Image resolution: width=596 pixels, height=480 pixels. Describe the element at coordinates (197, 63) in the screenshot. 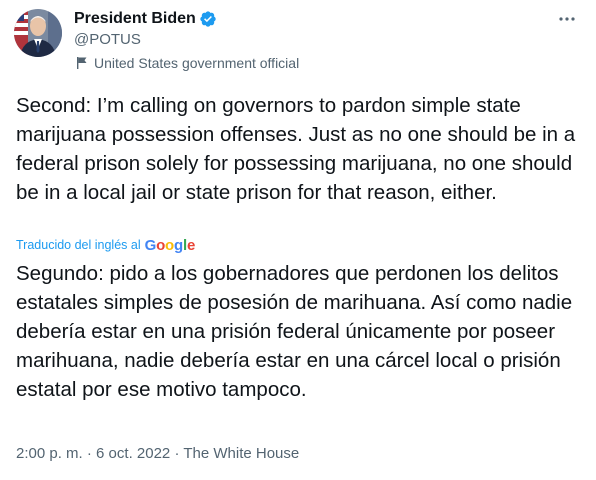

I see `affiliation-label-text: United States government official` at that location.